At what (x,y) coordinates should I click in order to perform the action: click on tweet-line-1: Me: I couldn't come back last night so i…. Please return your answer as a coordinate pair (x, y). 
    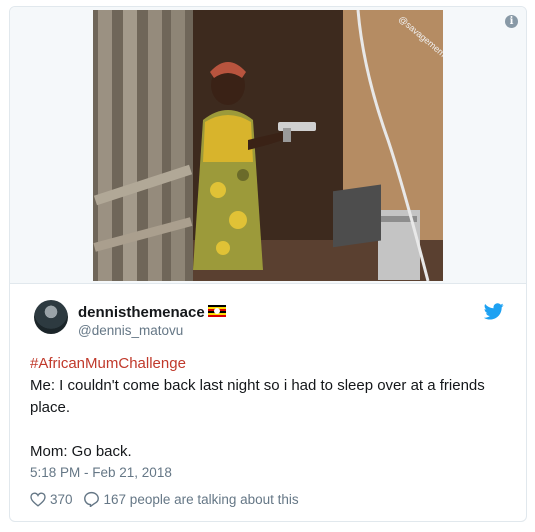
    Looking at the image, I should click on (257, 396).